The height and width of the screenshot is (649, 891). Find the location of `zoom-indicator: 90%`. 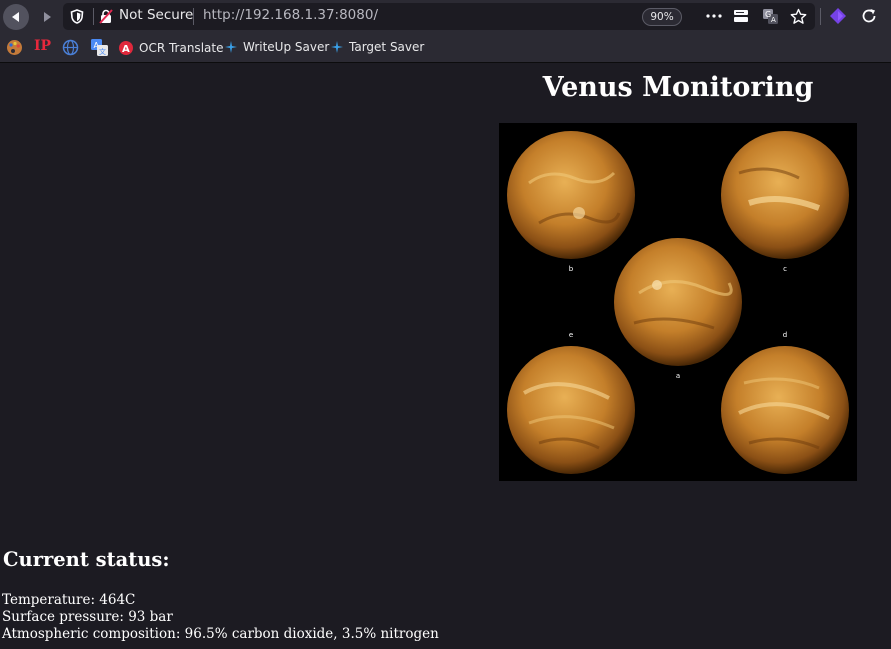

zoom-indicator: 90% is located at coordinates (662, 17).